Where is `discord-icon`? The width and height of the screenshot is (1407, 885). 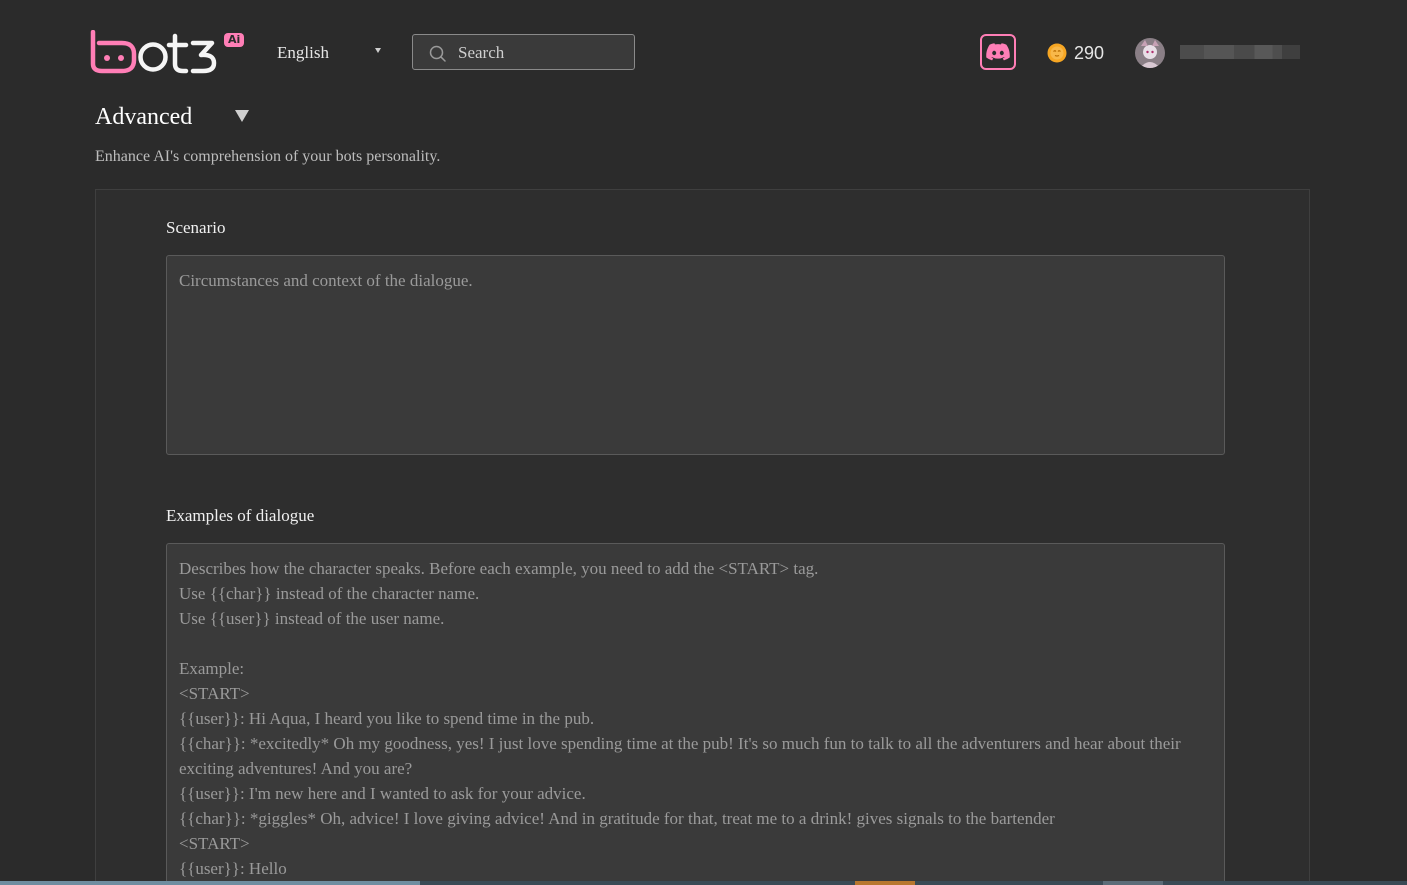
discord-icon is located at coordinates (998, 52).